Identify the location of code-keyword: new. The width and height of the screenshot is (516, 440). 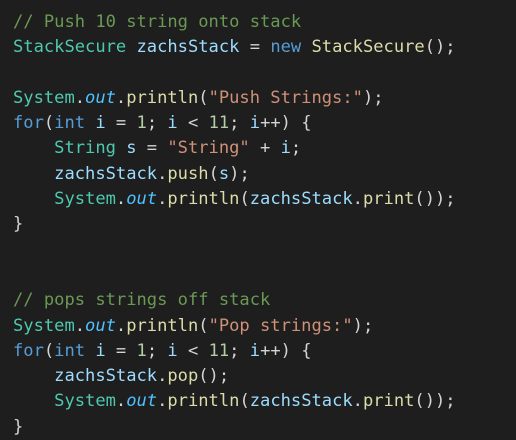
(286, 47).